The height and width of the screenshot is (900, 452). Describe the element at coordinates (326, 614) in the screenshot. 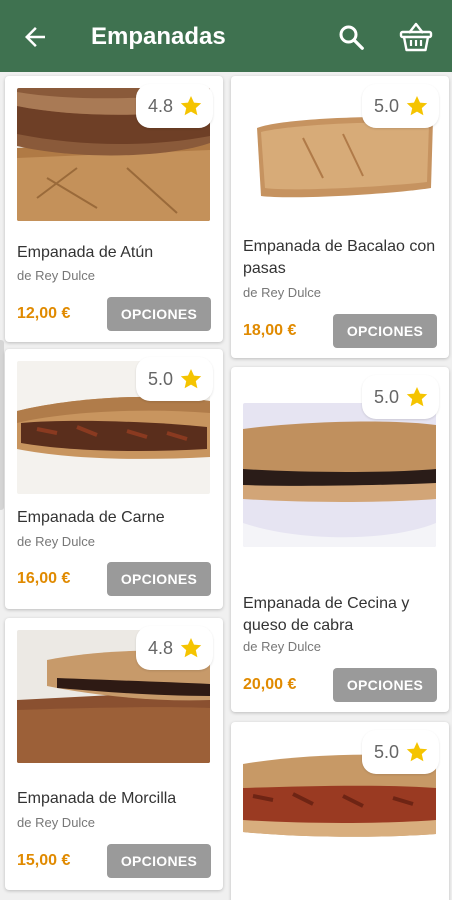

I see `product-name: Empanada de Cecina y queso de cabra` at that location.